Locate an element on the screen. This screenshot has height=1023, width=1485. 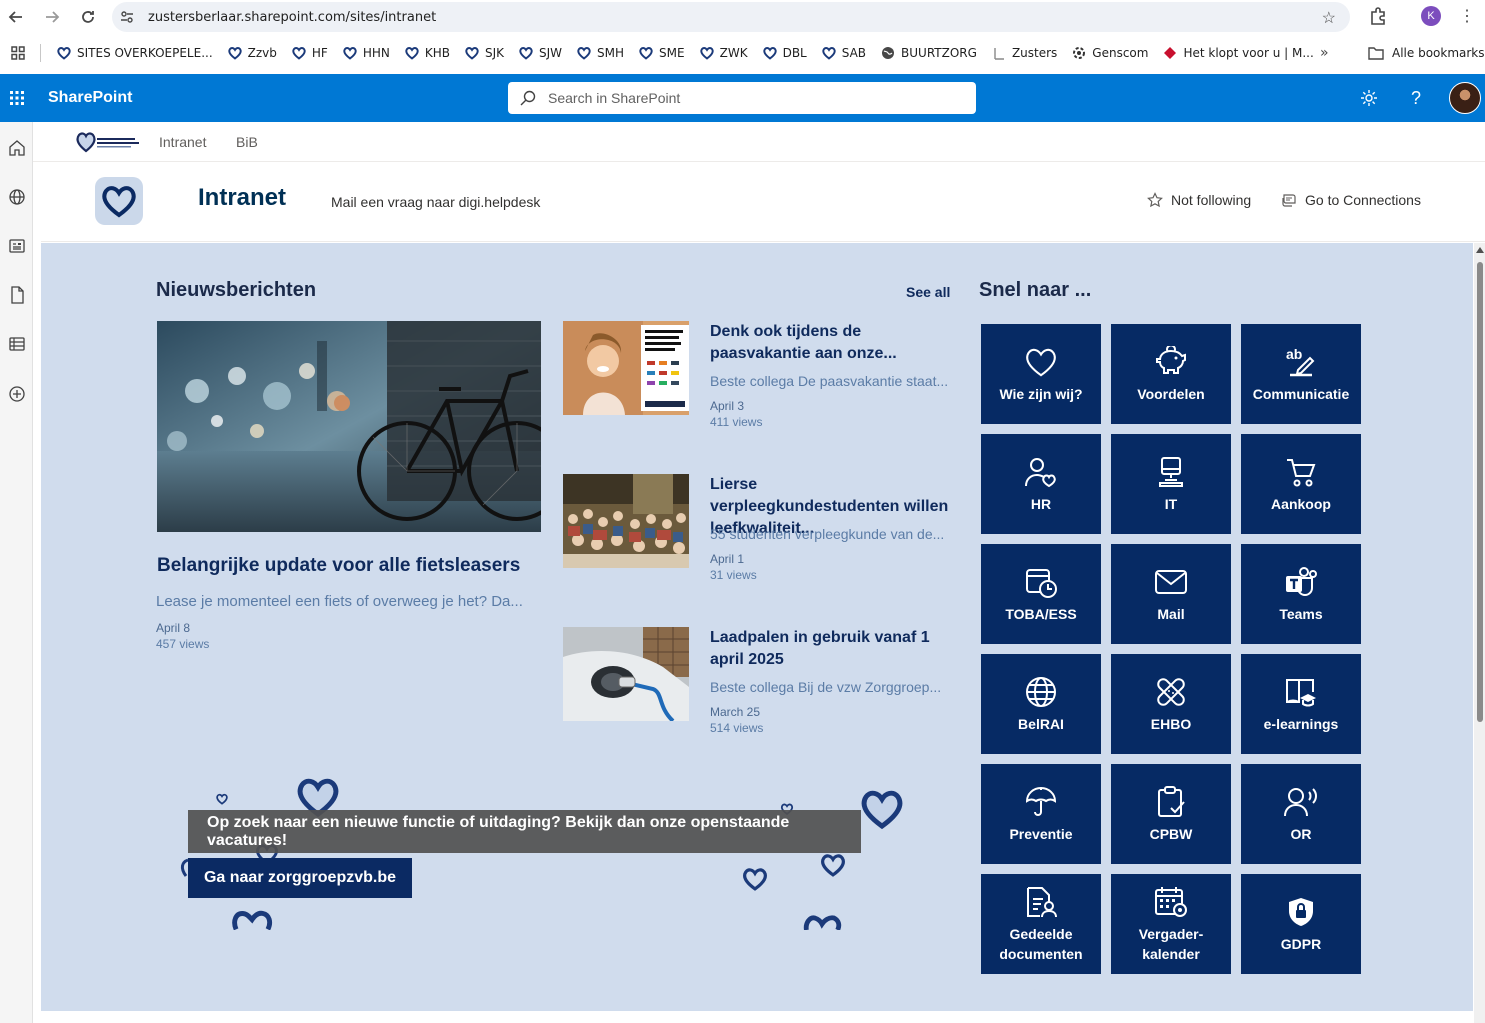
follow-button: Not following is located at coordinates (1199, 200).